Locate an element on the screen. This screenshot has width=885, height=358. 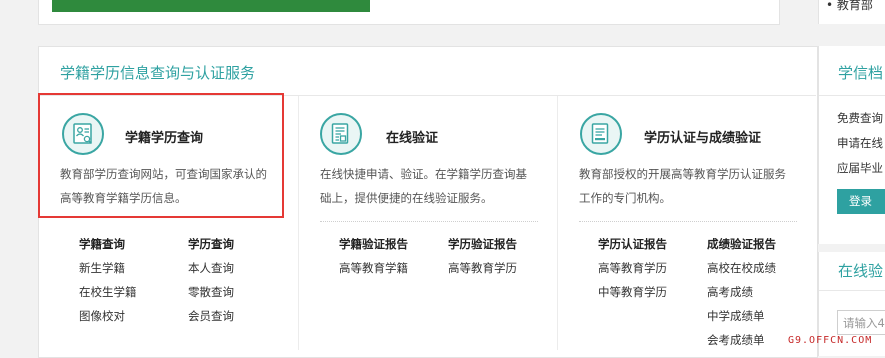
link-group-head: 学籍验证报告 is located at coordinates (373, 244).